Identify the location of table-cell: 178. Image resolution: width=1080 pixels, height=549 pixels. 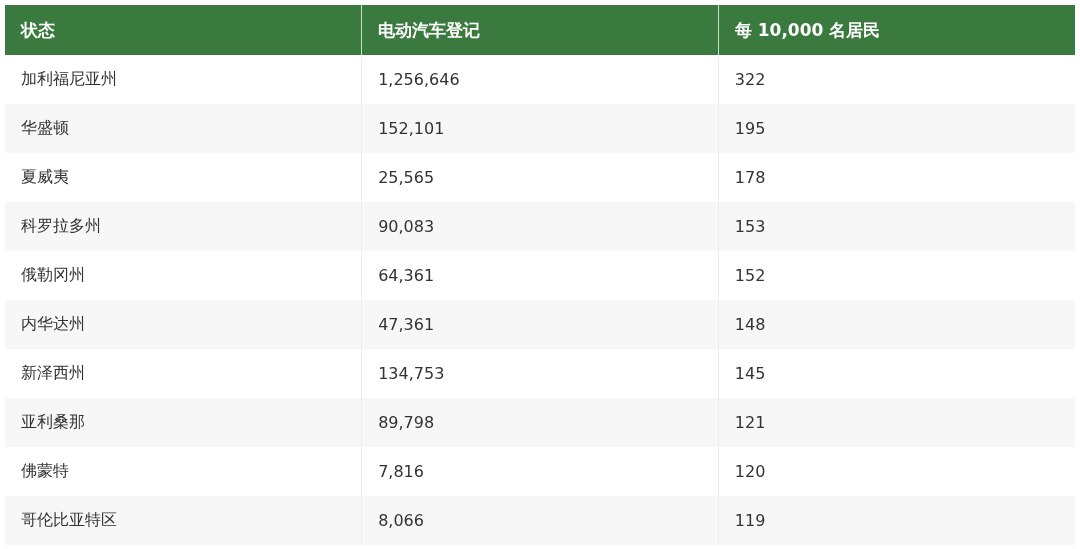
(896, 177).